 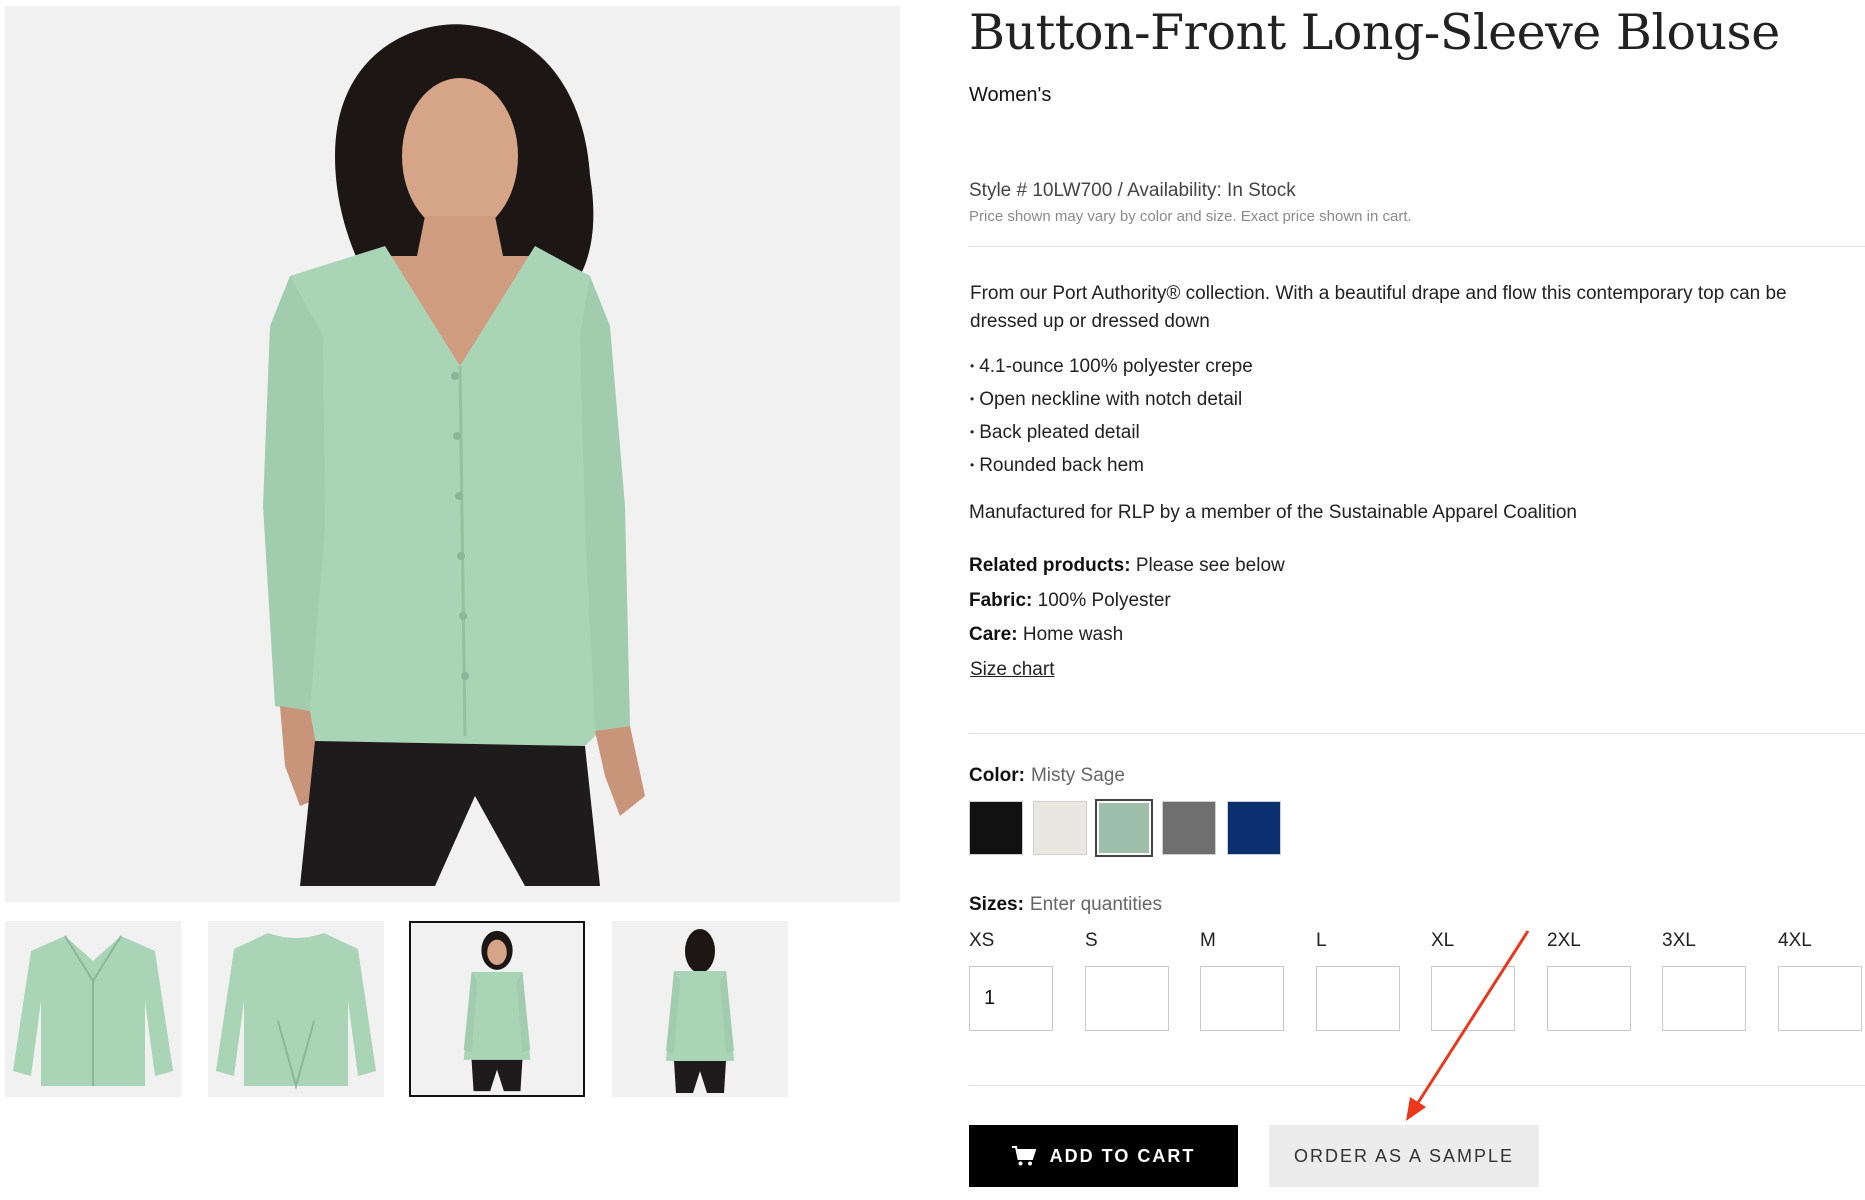 I want to click on feature-item: Rounded back hem, so click(x=1111, y=465).